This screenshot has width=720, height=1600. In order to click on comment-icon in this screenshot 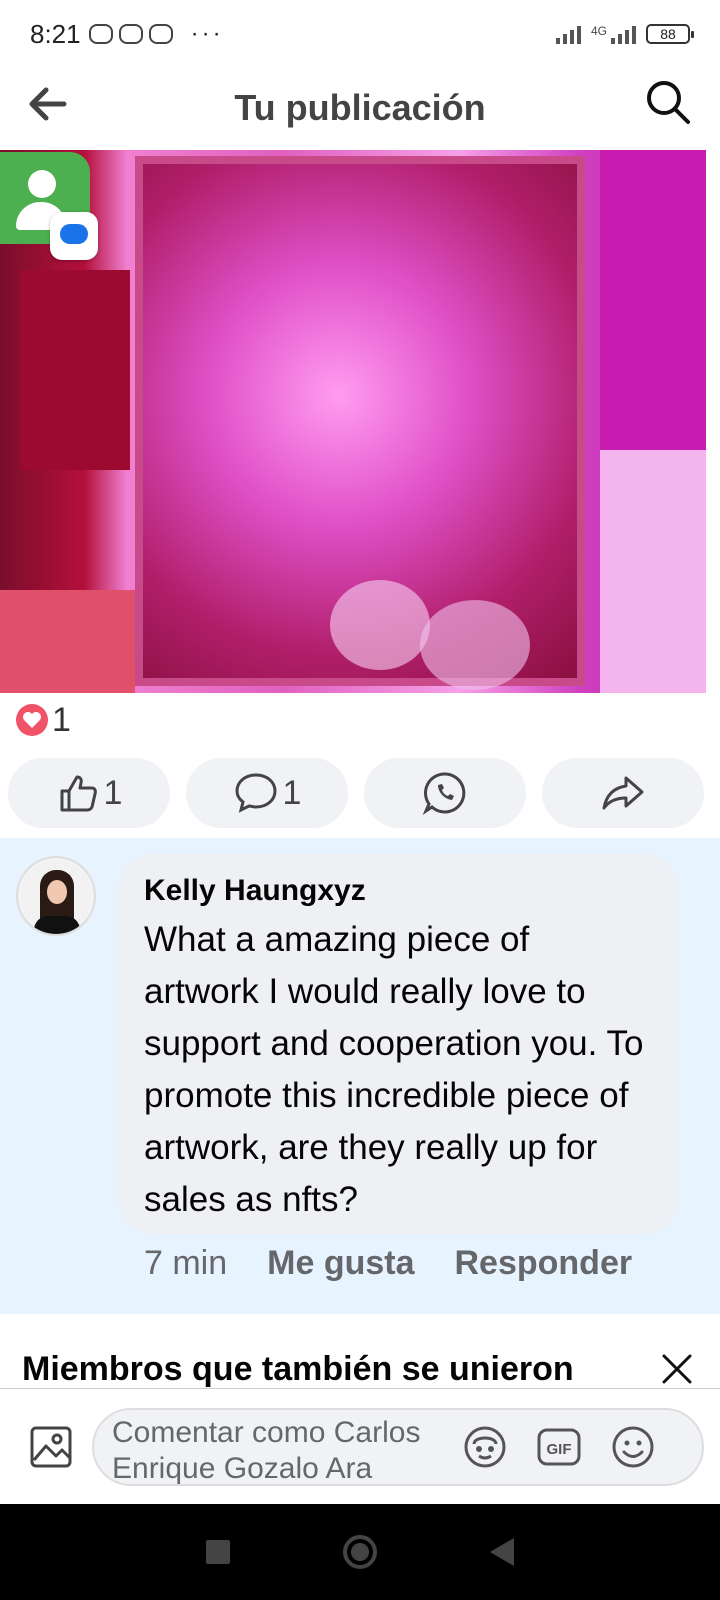, I will do `click(256, 793)`.